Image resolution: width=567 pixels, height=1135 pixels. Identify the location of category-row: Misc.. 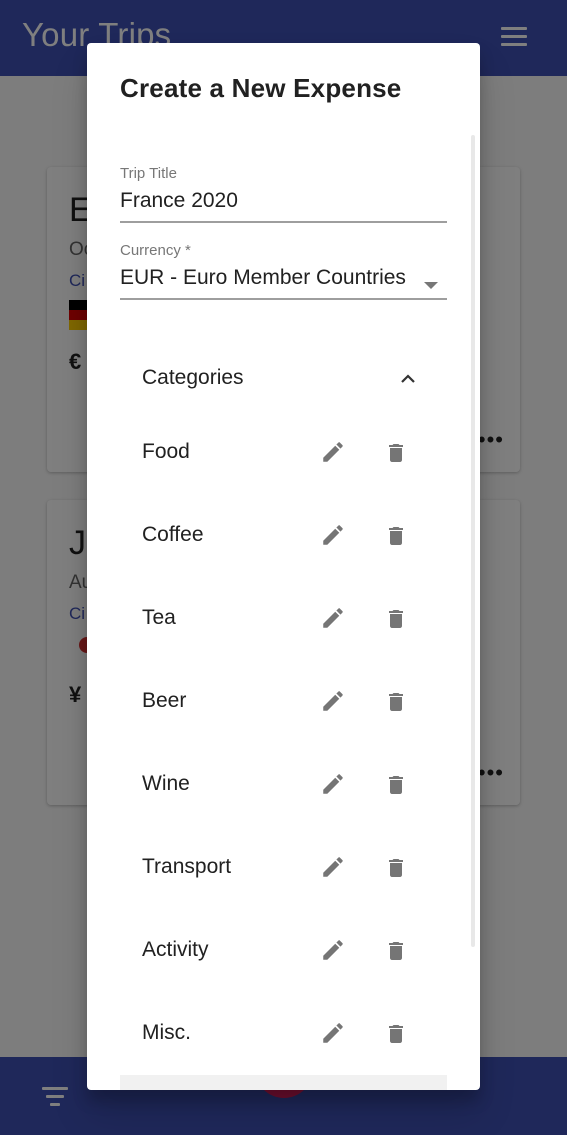
(283, 1034).